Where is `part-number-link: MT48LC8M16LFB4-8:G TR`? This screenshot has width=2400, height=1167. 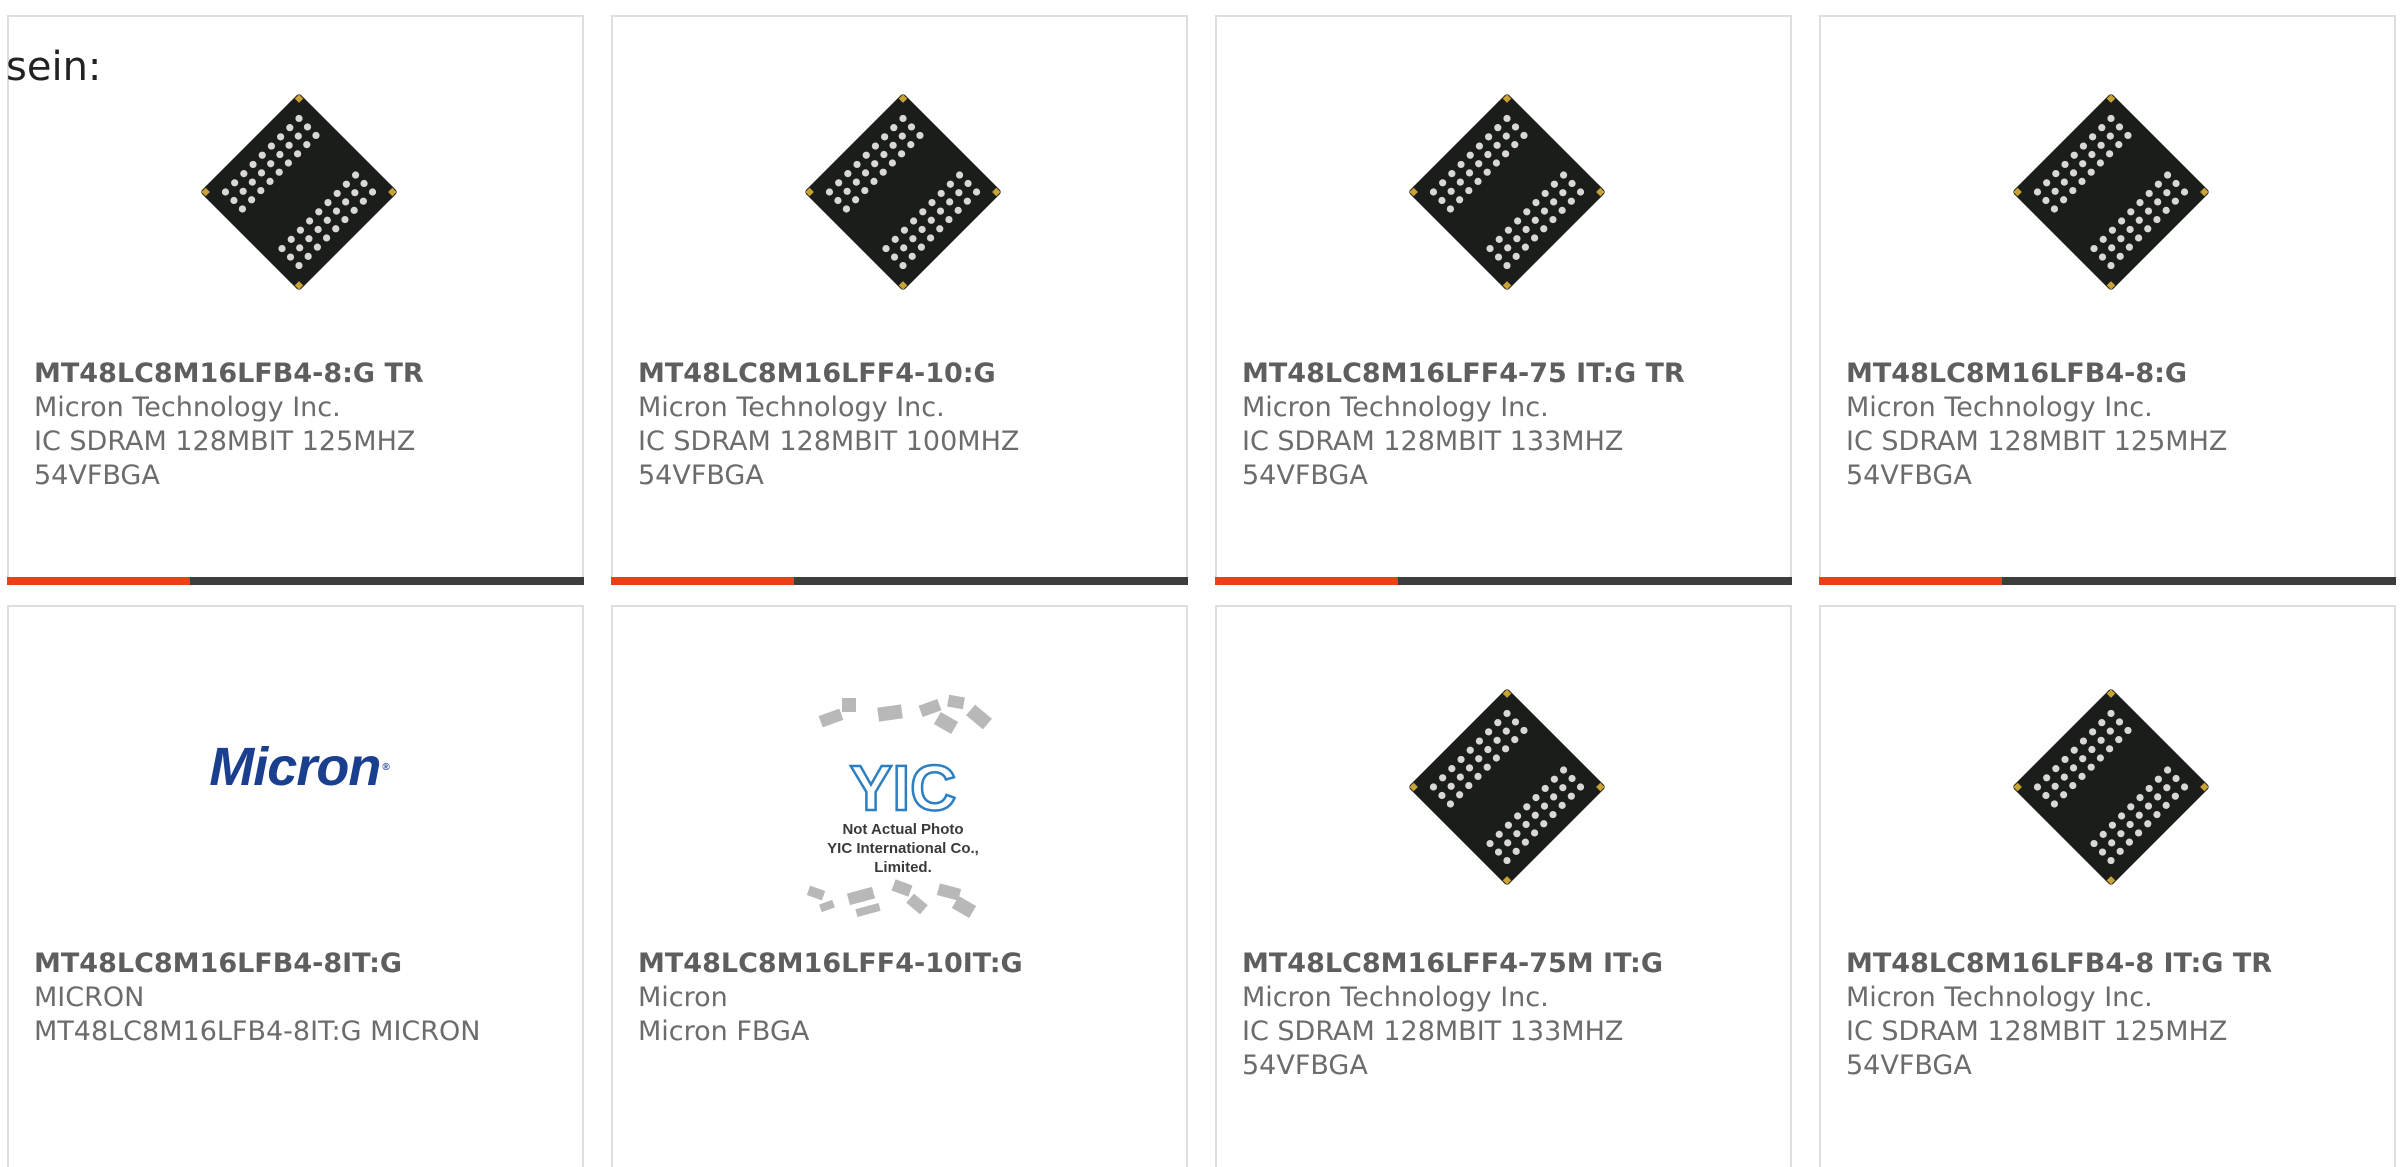 part-number-link: MT48LC8M16LFB4-8:G TR is located at coordinates (298, 374).